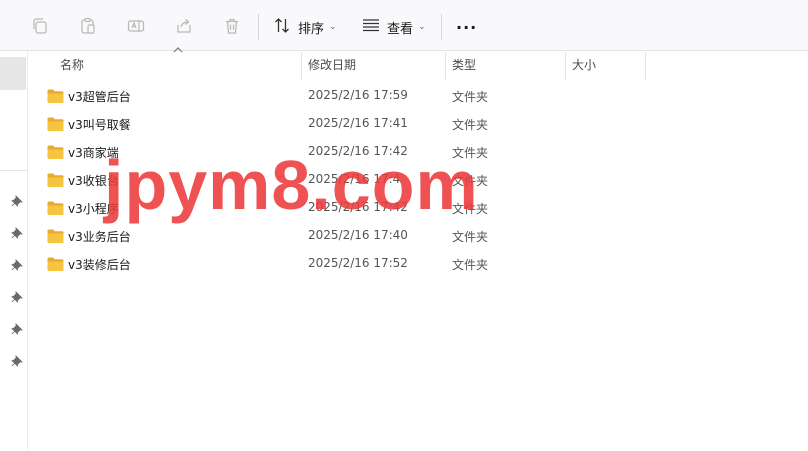 The height and width of the screenshot is (451, 808). What do you see at coordinates (136, 26) in the screenshot?
I see `rename-icon` at bounding box center [136, 26].